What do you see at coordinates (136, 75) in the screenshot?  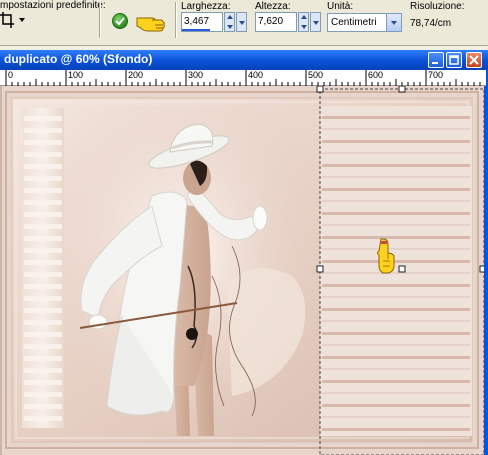 I see `ruler-tick-label: 200` at bounding box center [136, 75].